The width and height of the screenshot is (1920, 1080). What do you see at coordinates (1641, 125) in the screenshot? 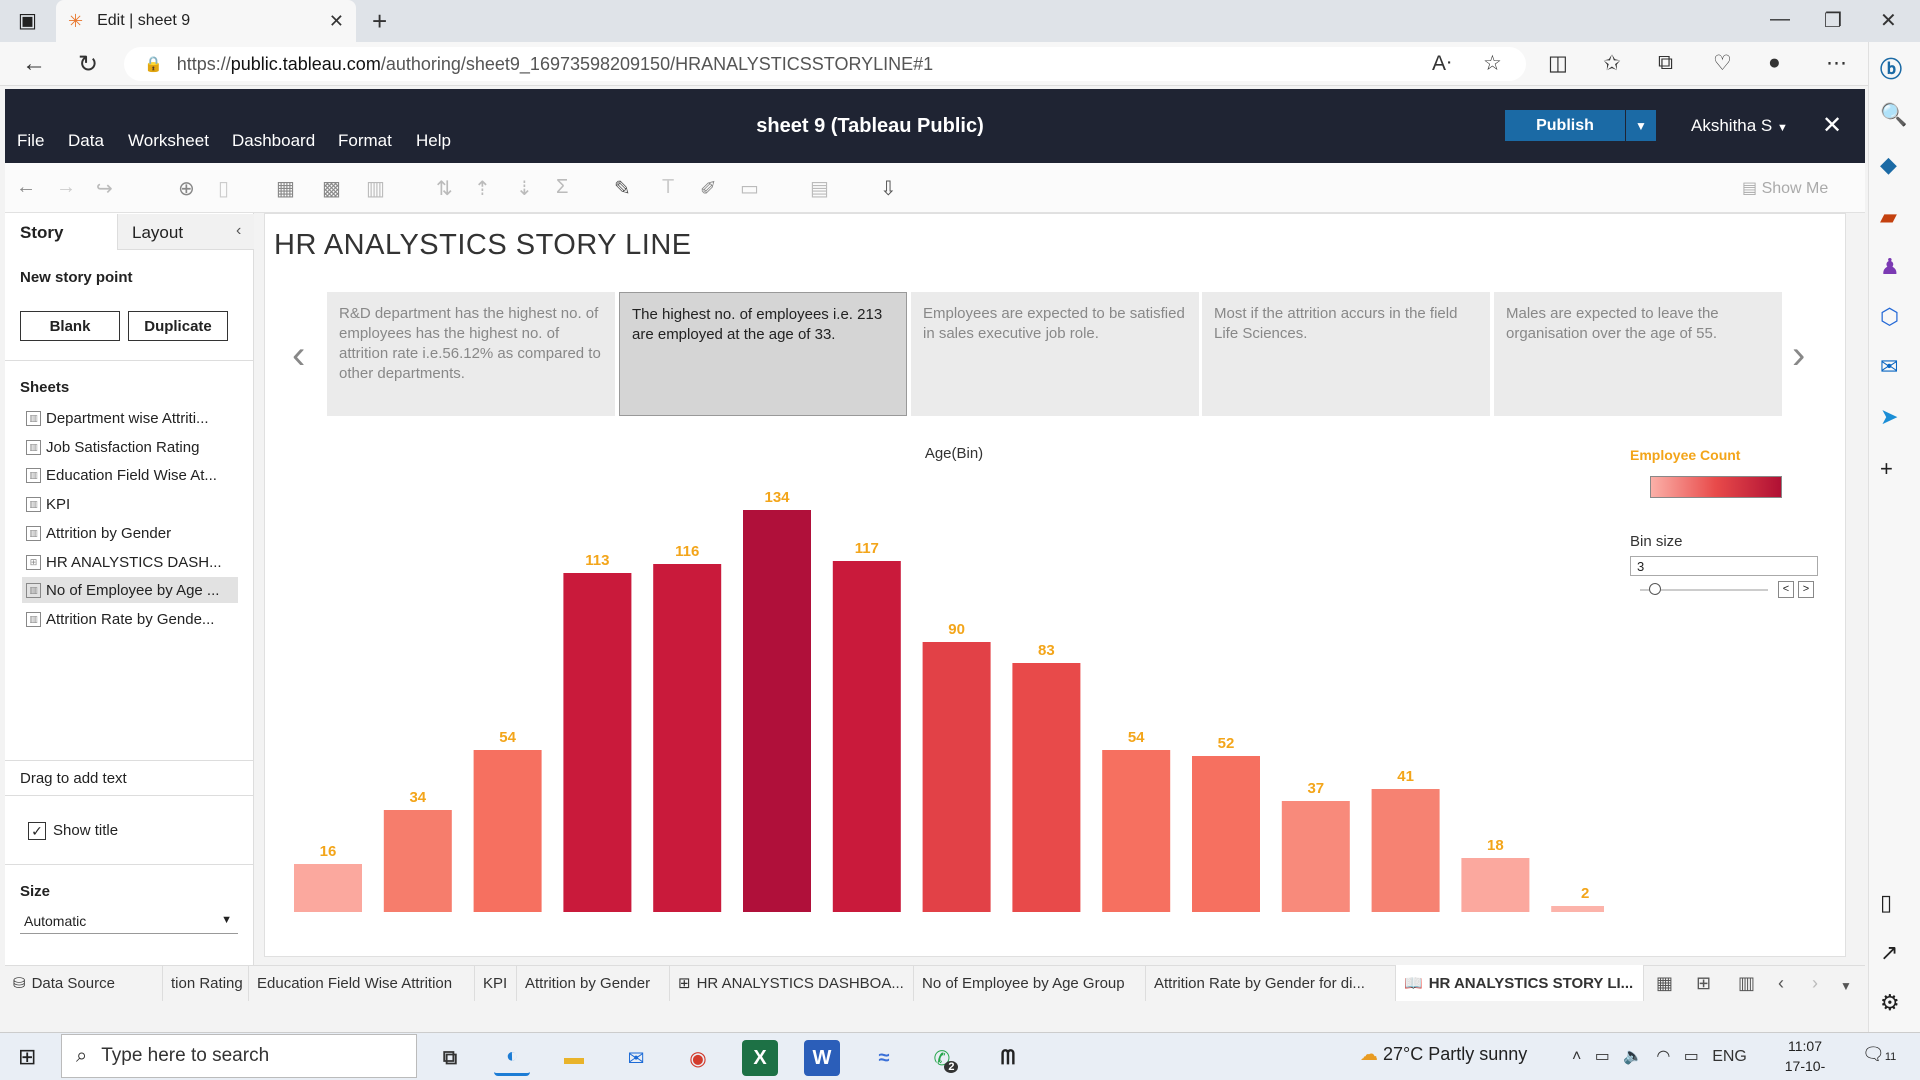
I see `publish-dropdown-icon: ▼` at bounding box center [1641, 125].